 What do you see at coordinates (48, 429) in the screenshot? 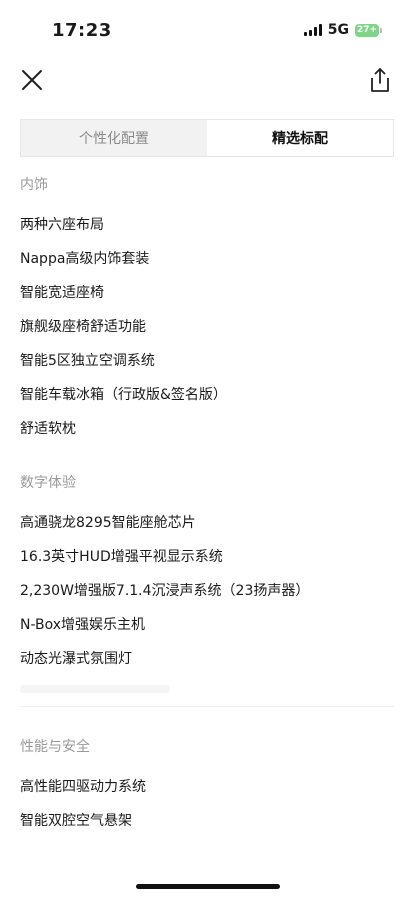
I see `list-item: 舒适软枕` at bounding box center [48, 429].